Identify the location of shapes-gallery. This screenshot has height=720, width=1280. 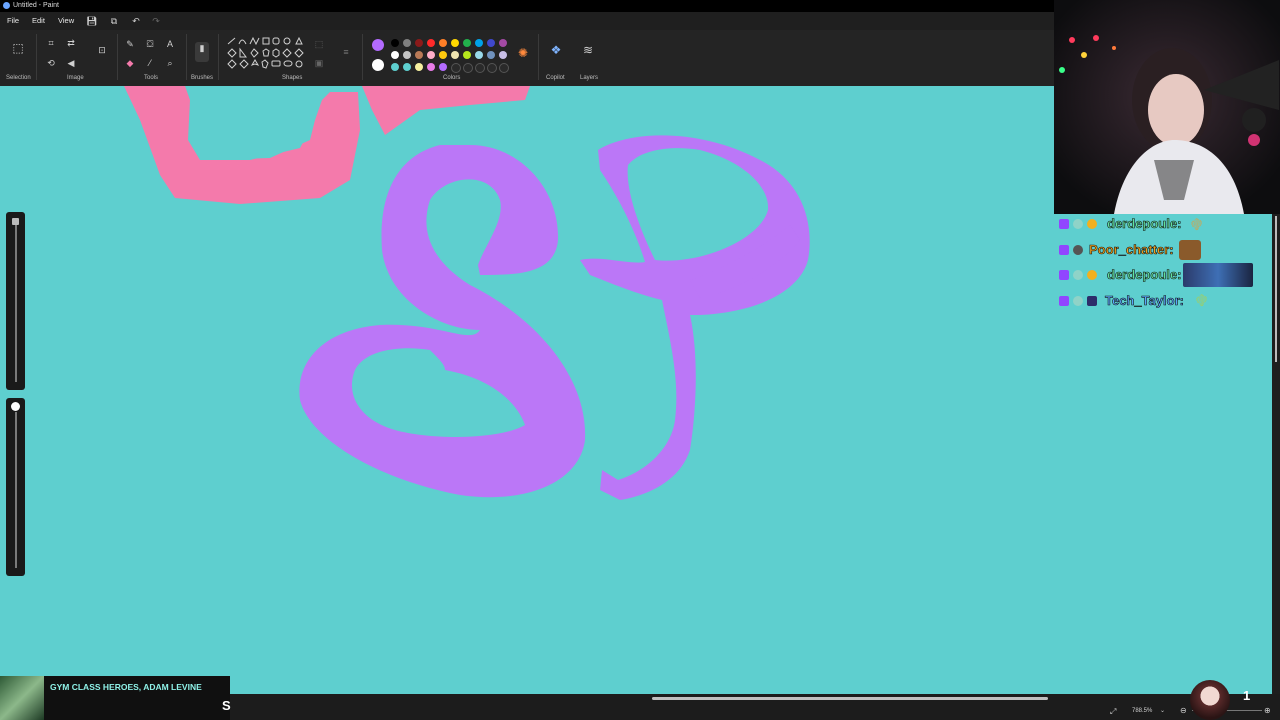
(266, 55).